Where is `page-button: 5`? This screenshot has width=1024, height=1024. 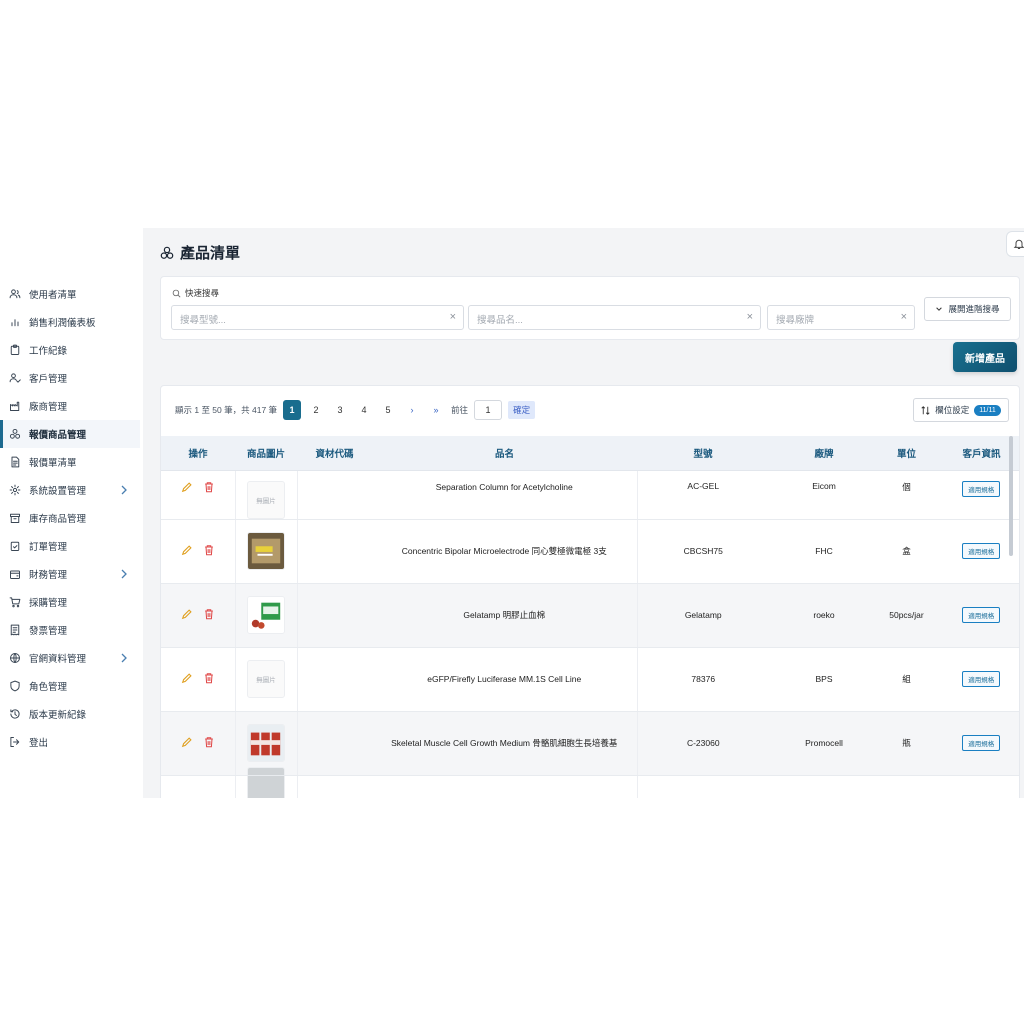
page-button: 5 is located at coordinates (388, 410).